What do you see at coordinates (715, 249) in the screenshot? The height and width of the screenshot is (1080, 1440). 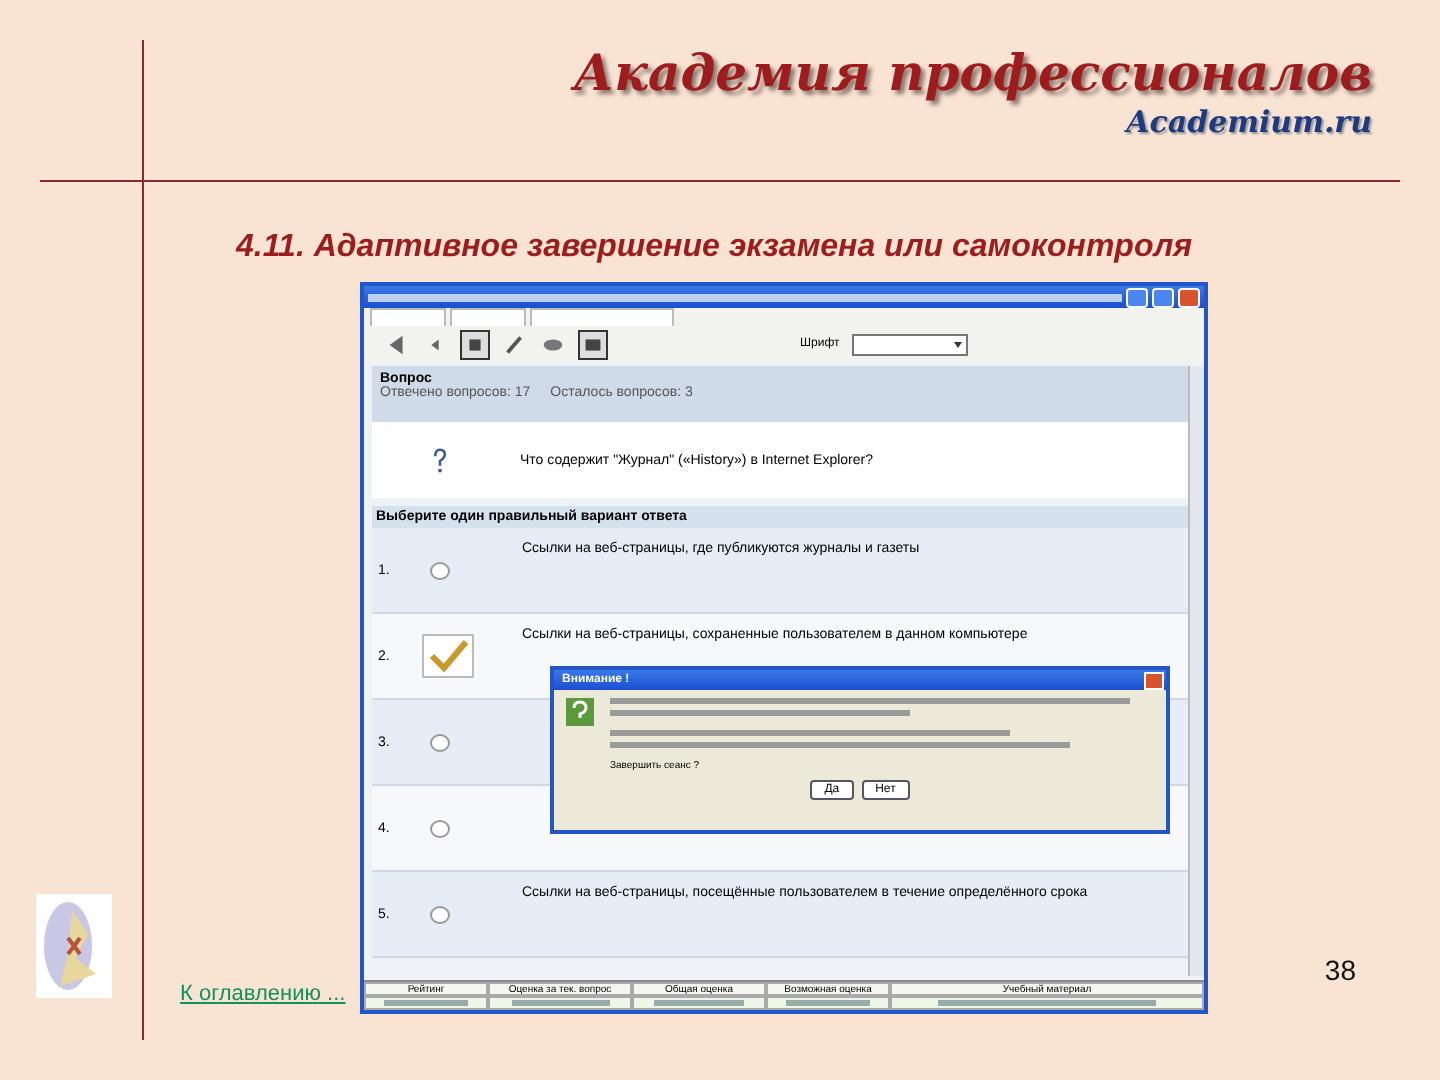 I see `slide-heading: 4.11. Адаптивное завершение экзамена или самоконтроля` at bounding box center [715, 249].